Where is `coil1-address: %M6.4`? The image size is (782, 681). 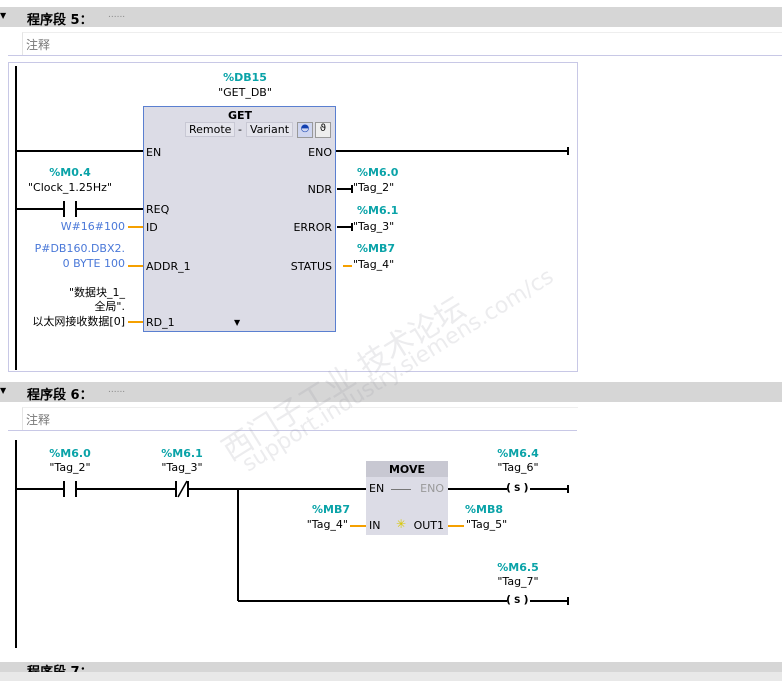
coil1-address: %M6.4 is located at coordinates (517, 453).